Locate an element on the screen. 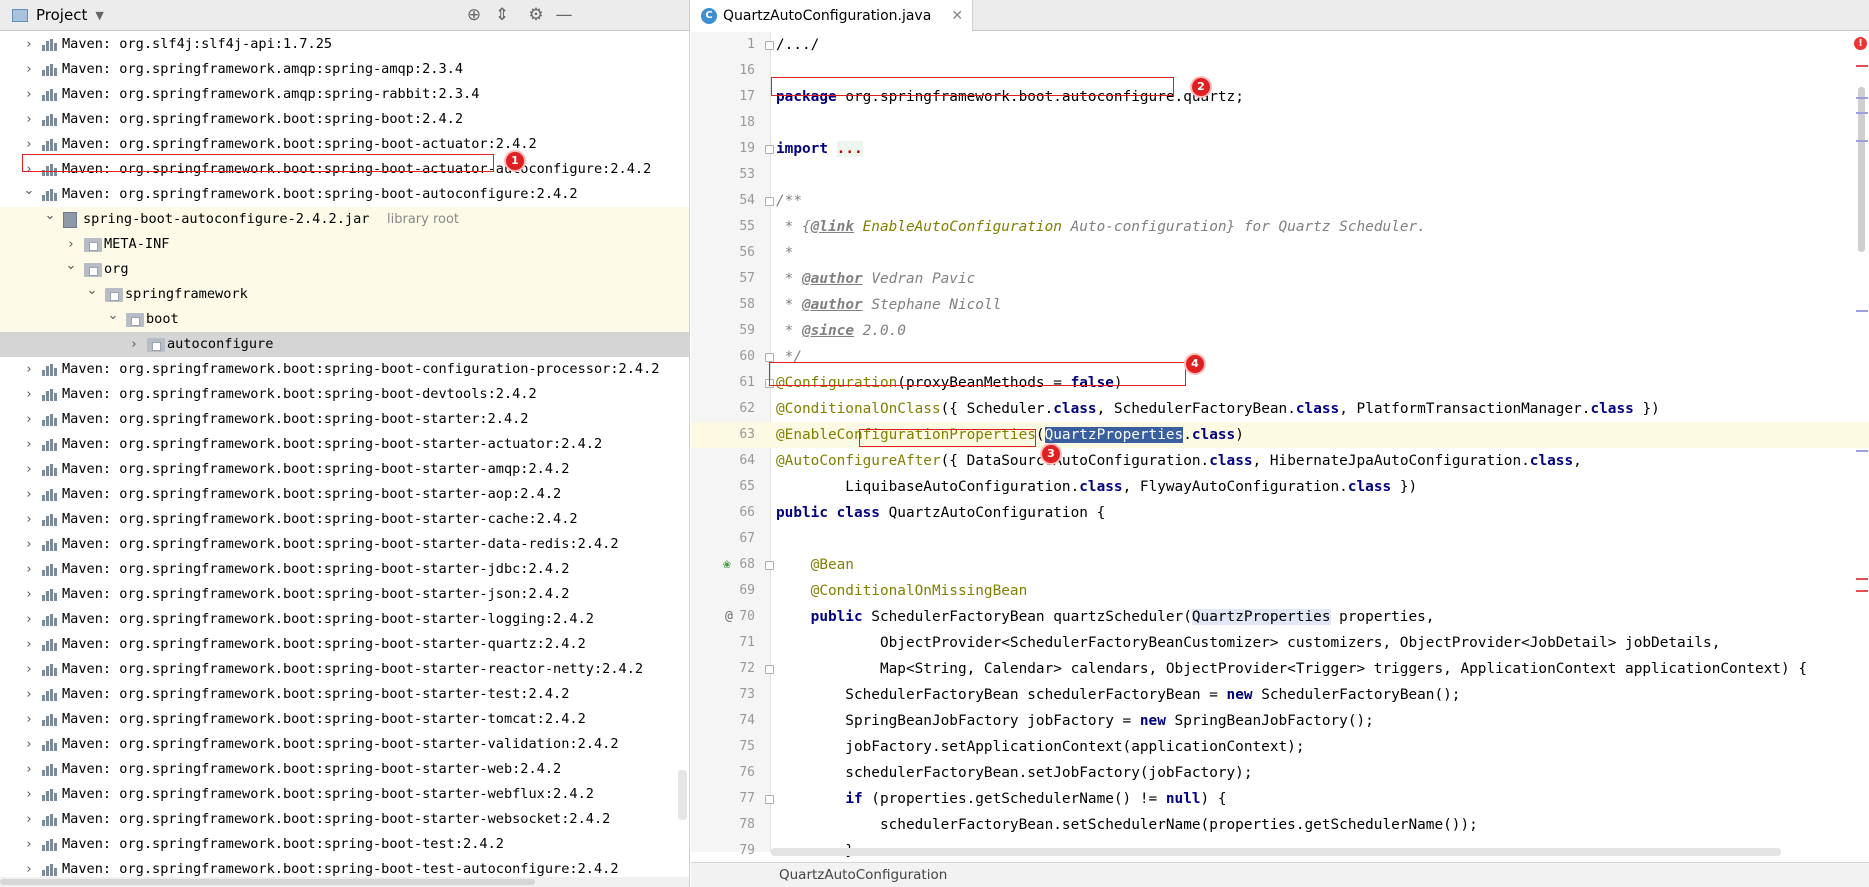  code-line: 68 ❀ @Bean is located at coordinates (1280, 565).